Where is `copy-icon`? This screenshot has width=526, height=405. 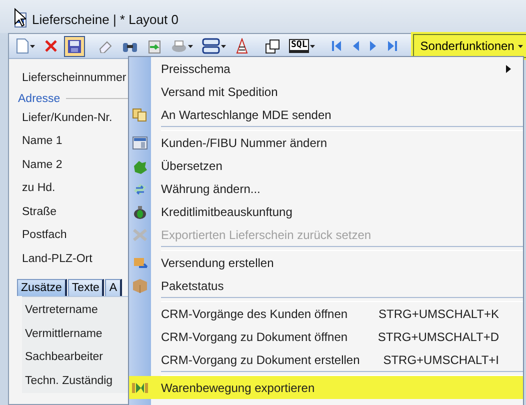
copy-icon is located at coordinates (272, 46).